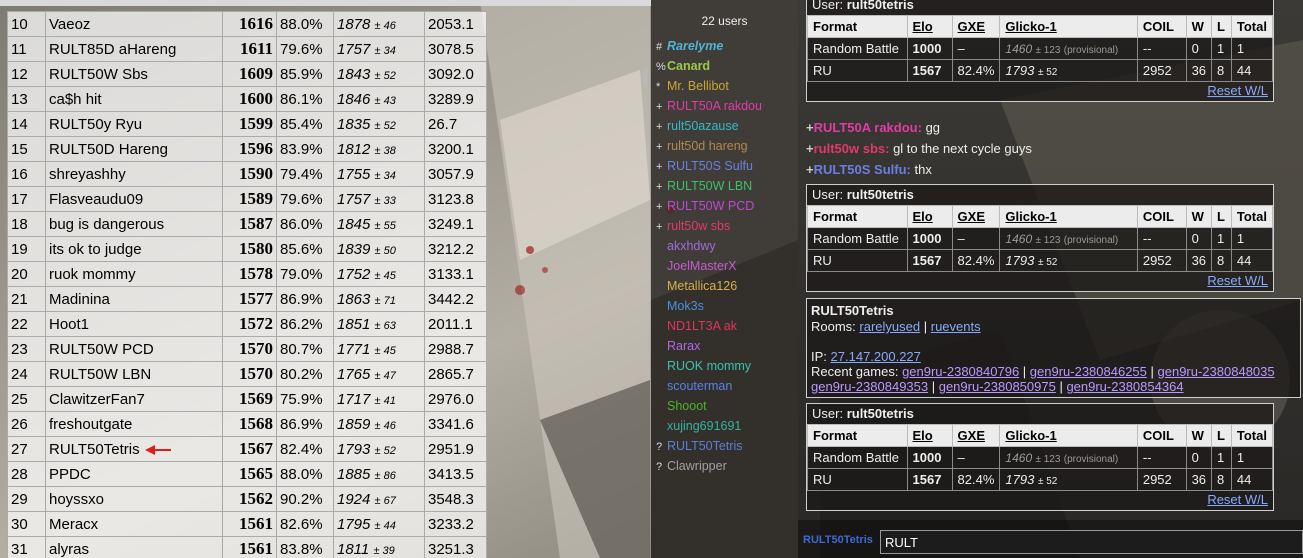 This screenshot has width=1303, height=558. I want to click on user-list-item: + rult50w sbs, so click(709, 226).